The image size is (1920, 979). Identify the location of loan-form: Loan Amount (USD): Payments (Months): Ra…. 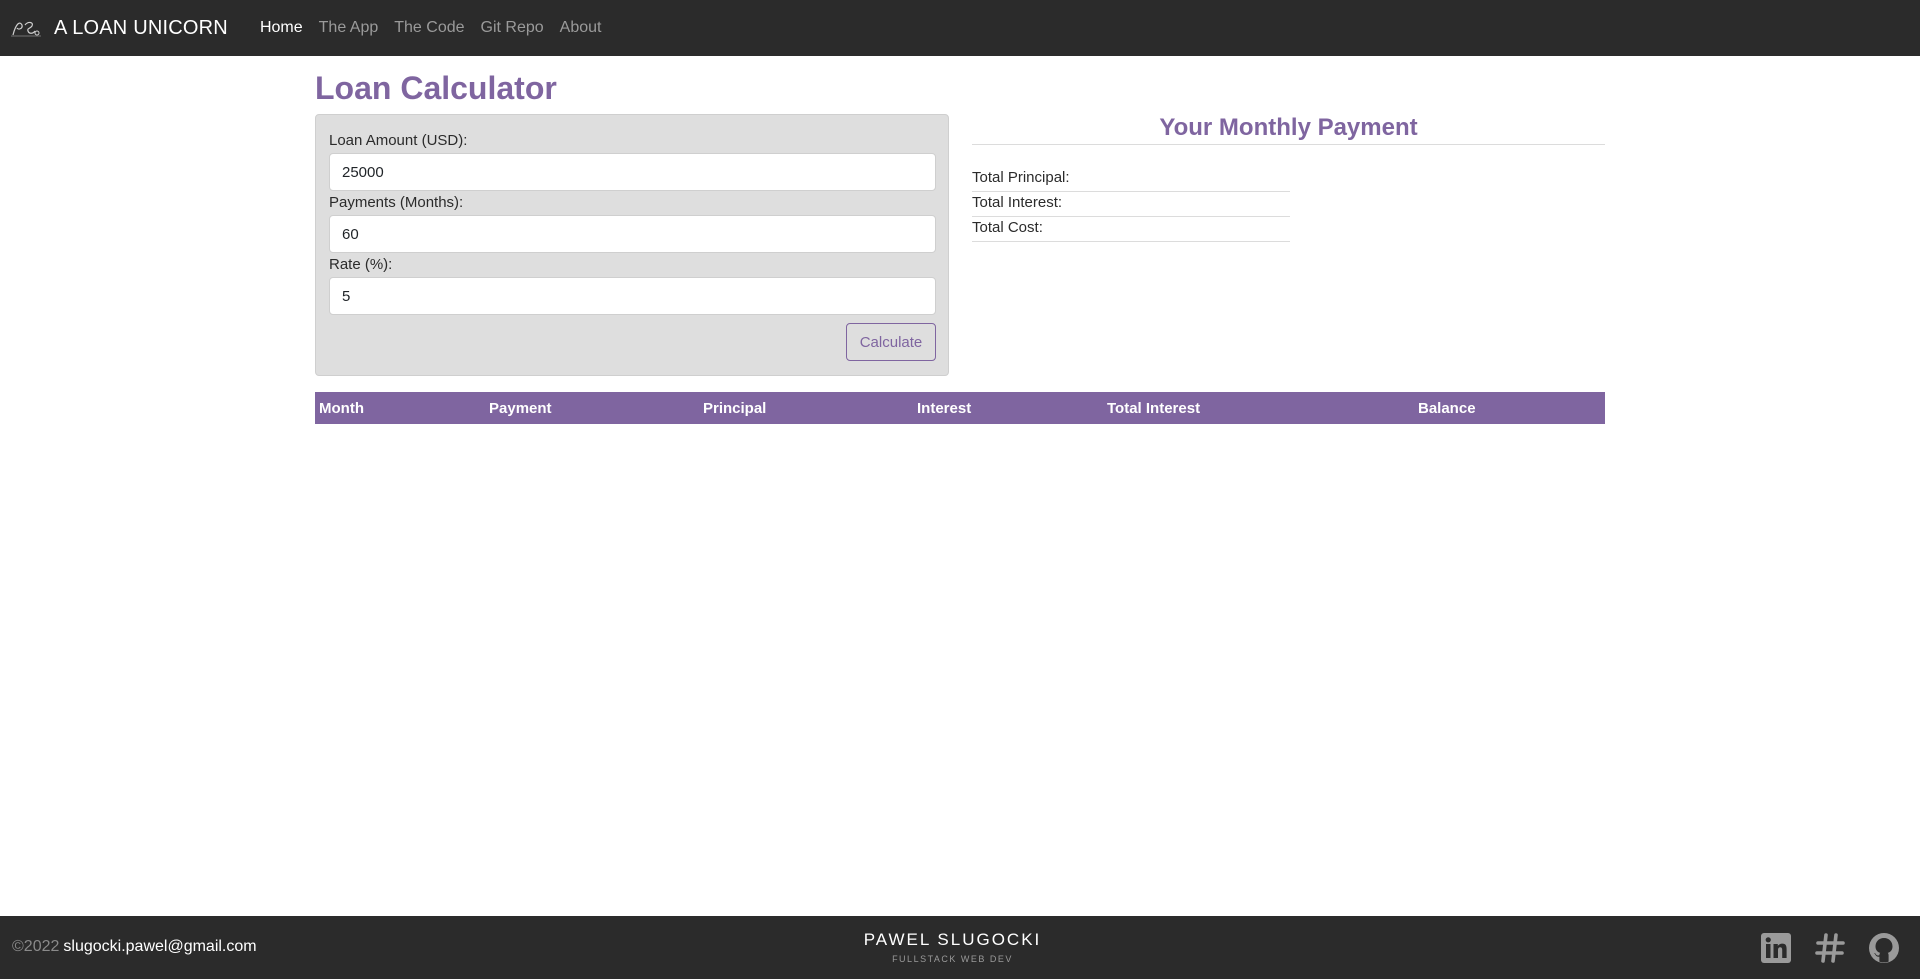
(632, 245).